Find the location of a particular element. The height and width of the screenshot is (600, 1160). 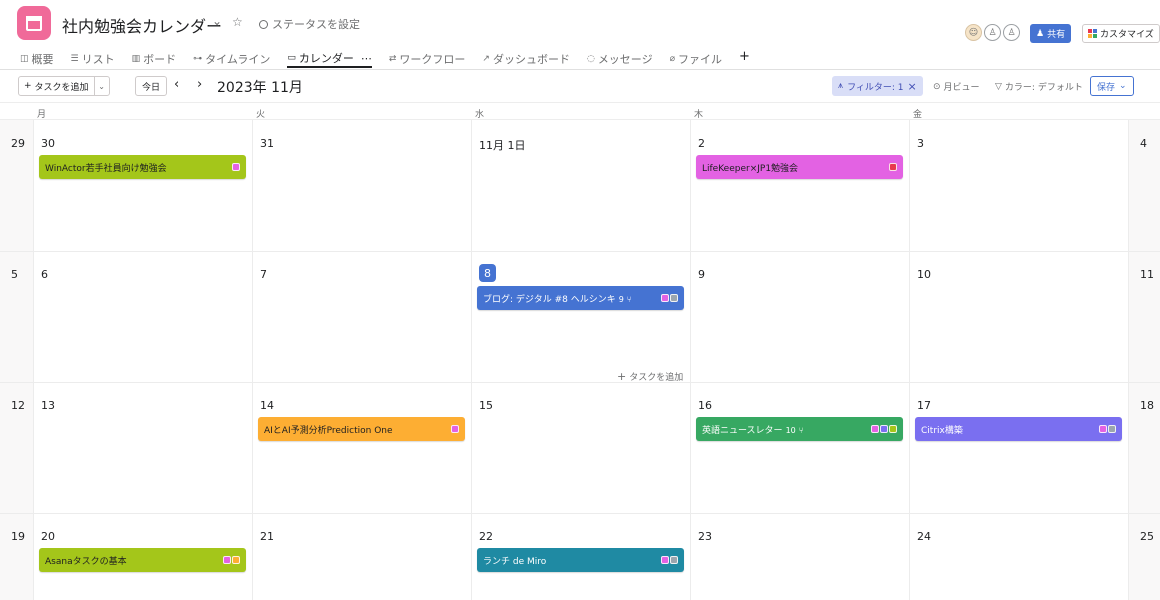

day-number: 30 is located at coordinates (48, 143).